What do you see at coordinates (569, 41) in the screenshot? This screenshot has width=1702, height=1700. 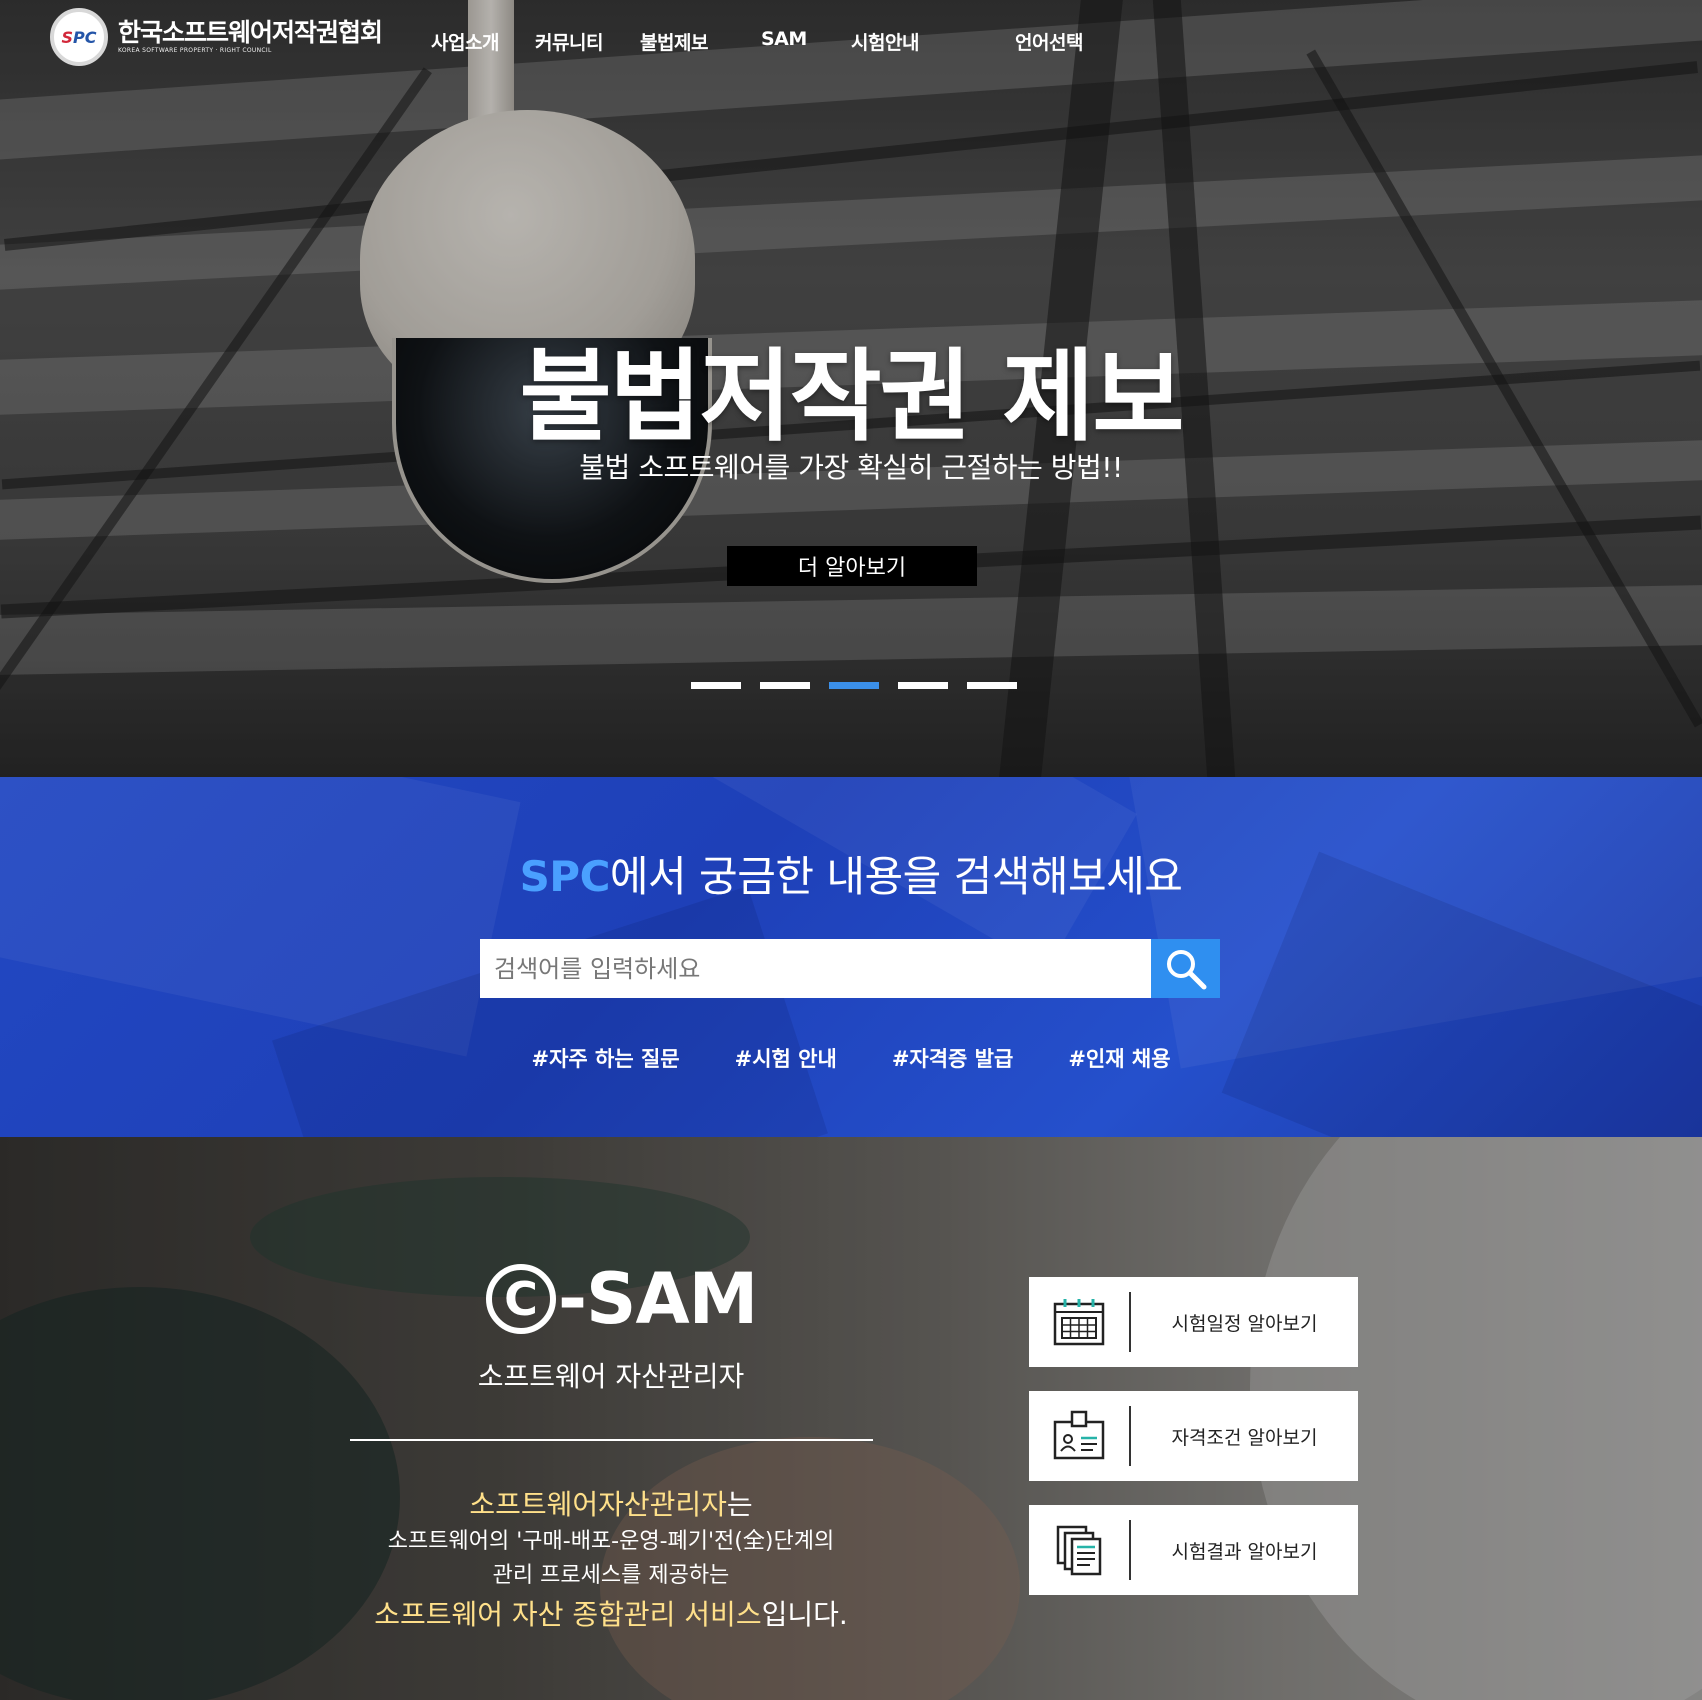 I see `menu-community: 커뮤니티` at bounding box center [569, 41].